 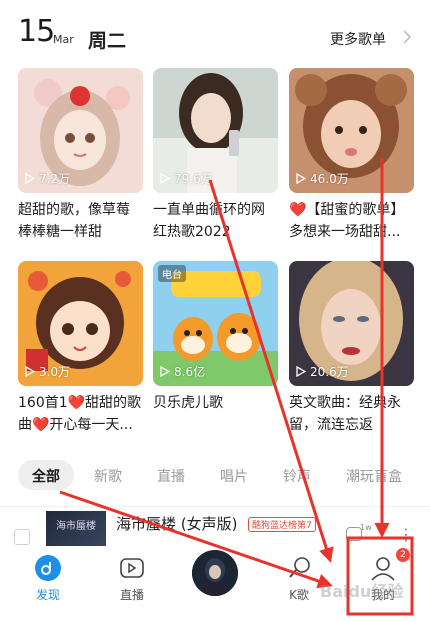 I want to click on play-count: 46.0万, so click(x=322, y=178).